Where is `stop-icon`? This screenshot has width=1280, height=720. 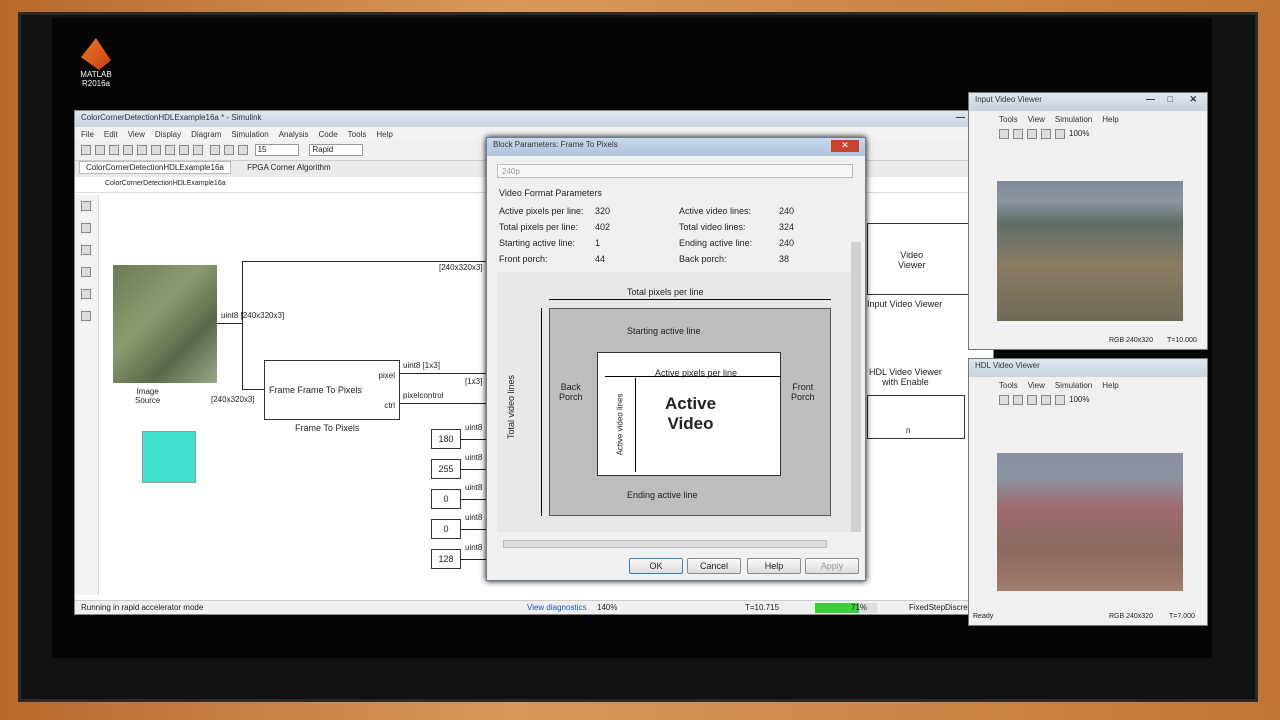
stop-icon is located at coordinates (228, 150).